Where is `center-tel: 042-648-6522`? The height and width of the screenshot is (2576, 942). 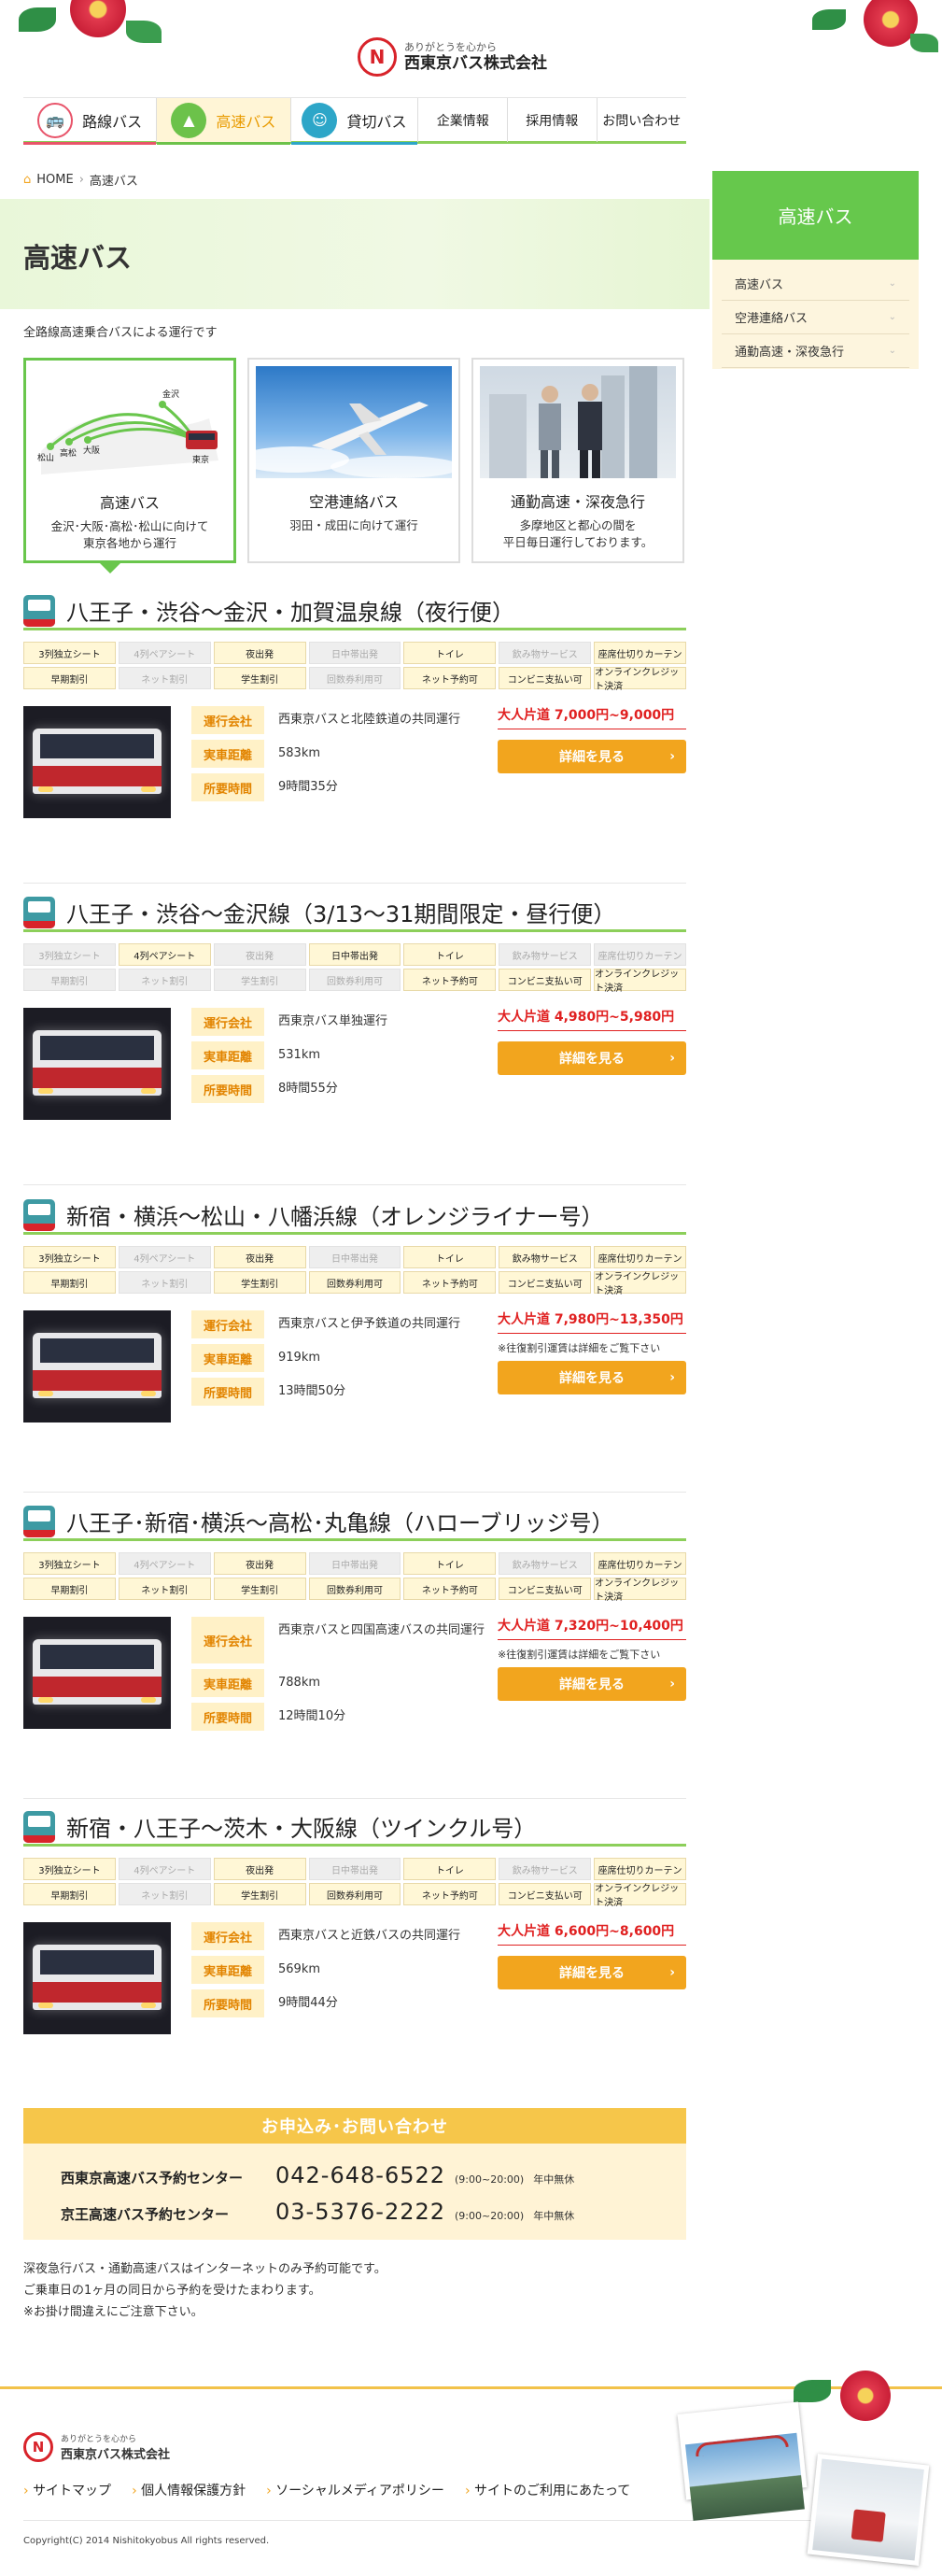 center-tel: 042-648-6522 is located at coordinates (360, 2175).